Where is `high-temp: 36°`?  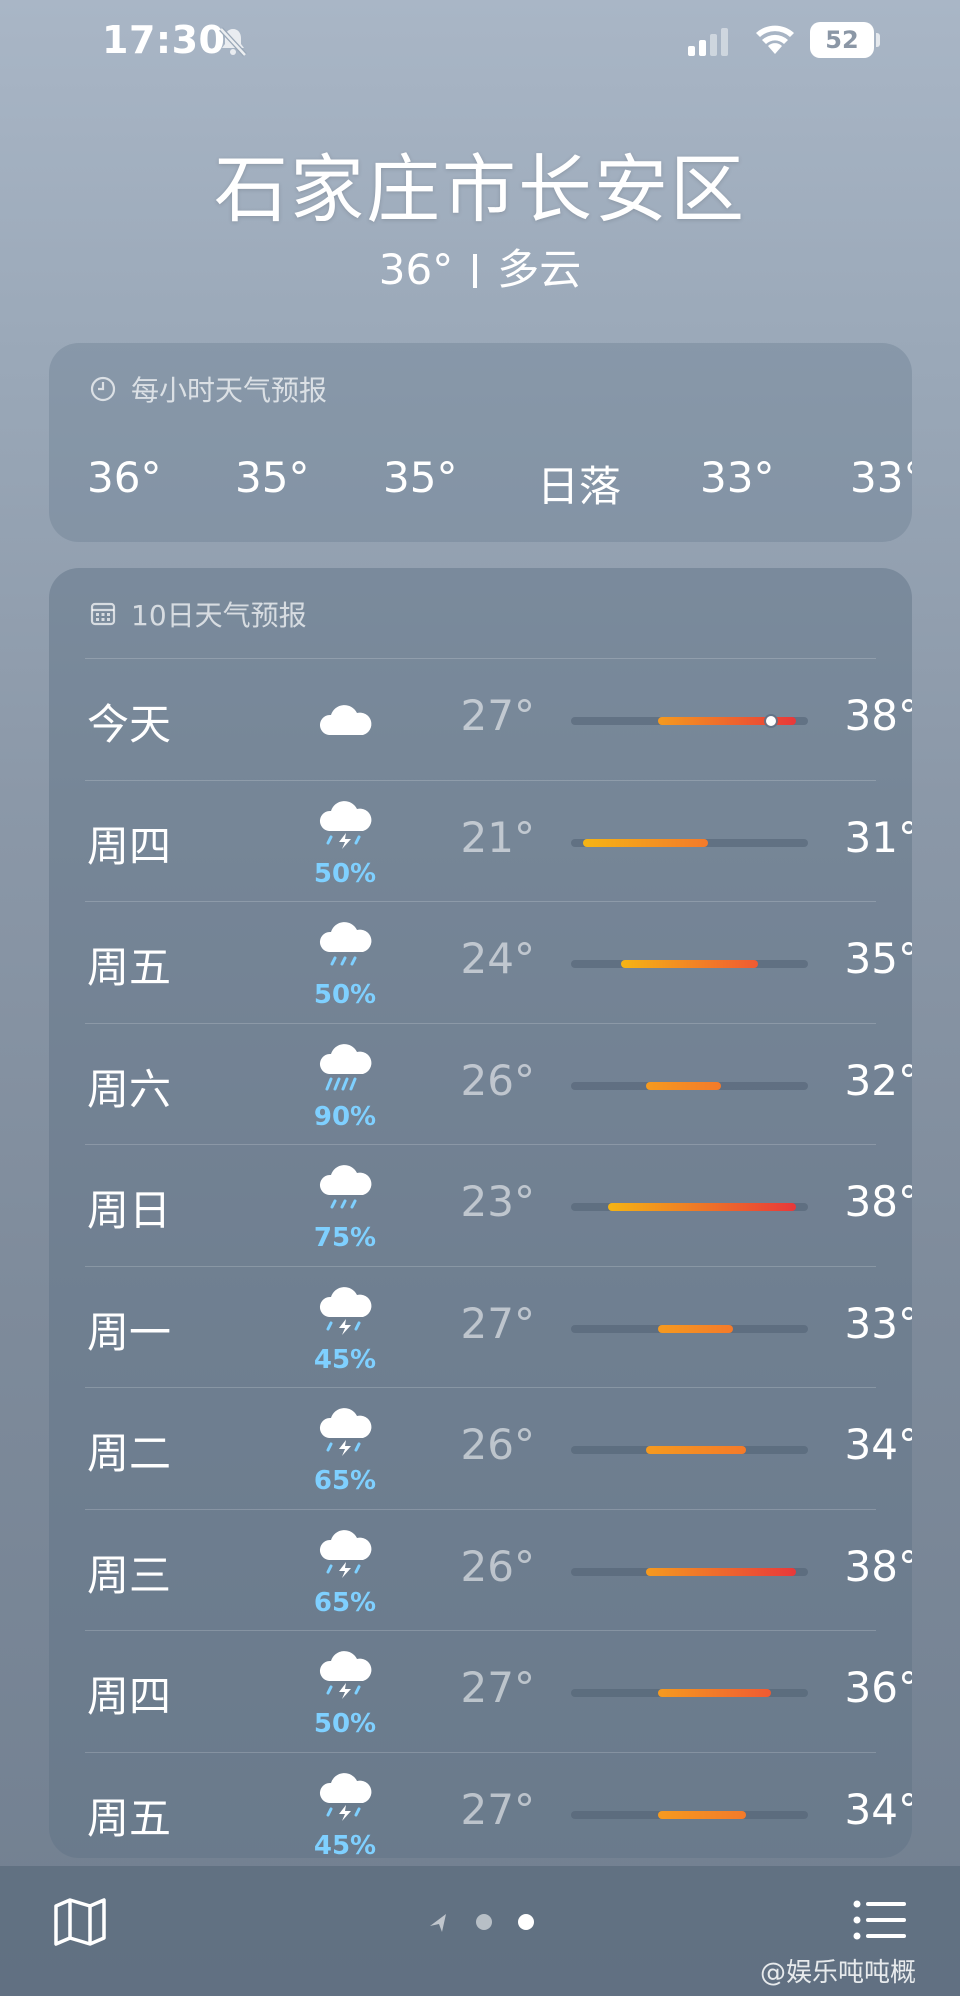 high-temp: 36° is located at coordinates (878, 1687).